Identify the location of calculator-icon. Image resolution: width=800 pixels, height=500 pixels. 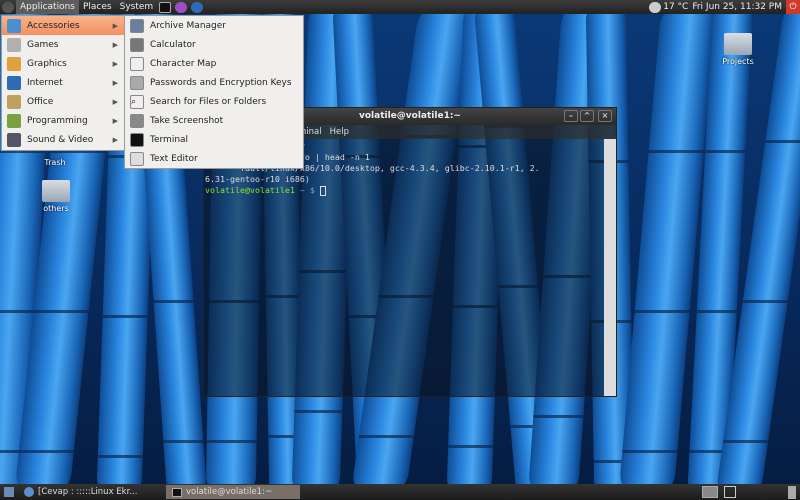
(137, 44).